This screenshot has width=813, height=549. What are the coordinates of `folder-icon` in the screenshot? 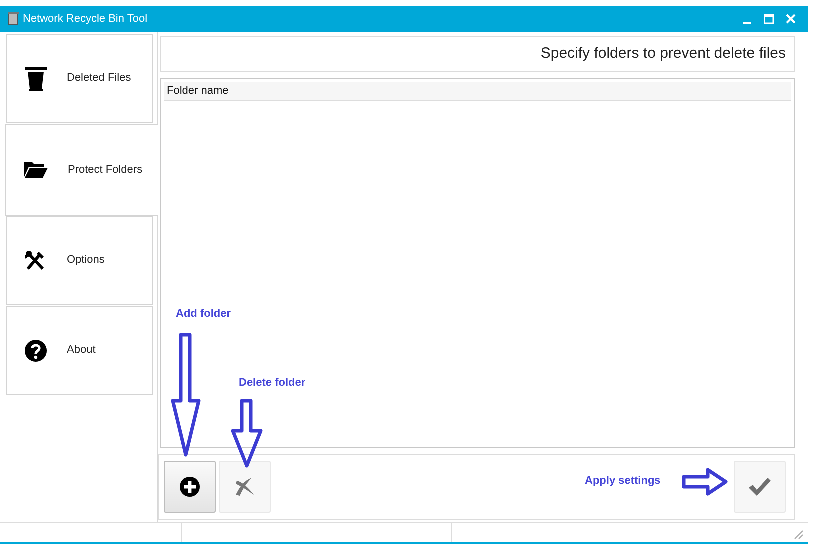 It's located at (36, 170).